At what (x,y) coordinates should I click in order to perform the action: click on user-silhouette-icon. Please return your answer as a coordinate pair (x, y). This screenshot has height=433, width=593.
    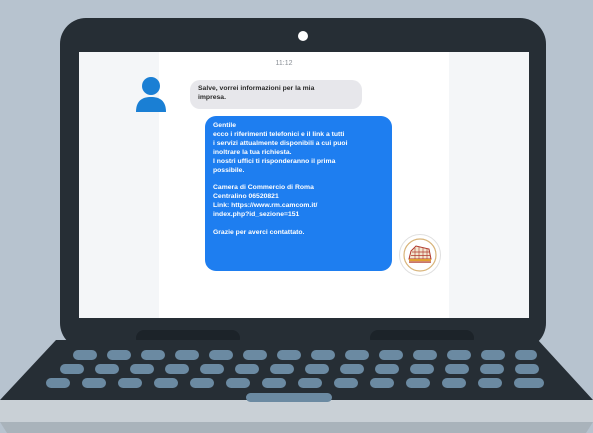
    Looking at the image, I should click on (151, 94).